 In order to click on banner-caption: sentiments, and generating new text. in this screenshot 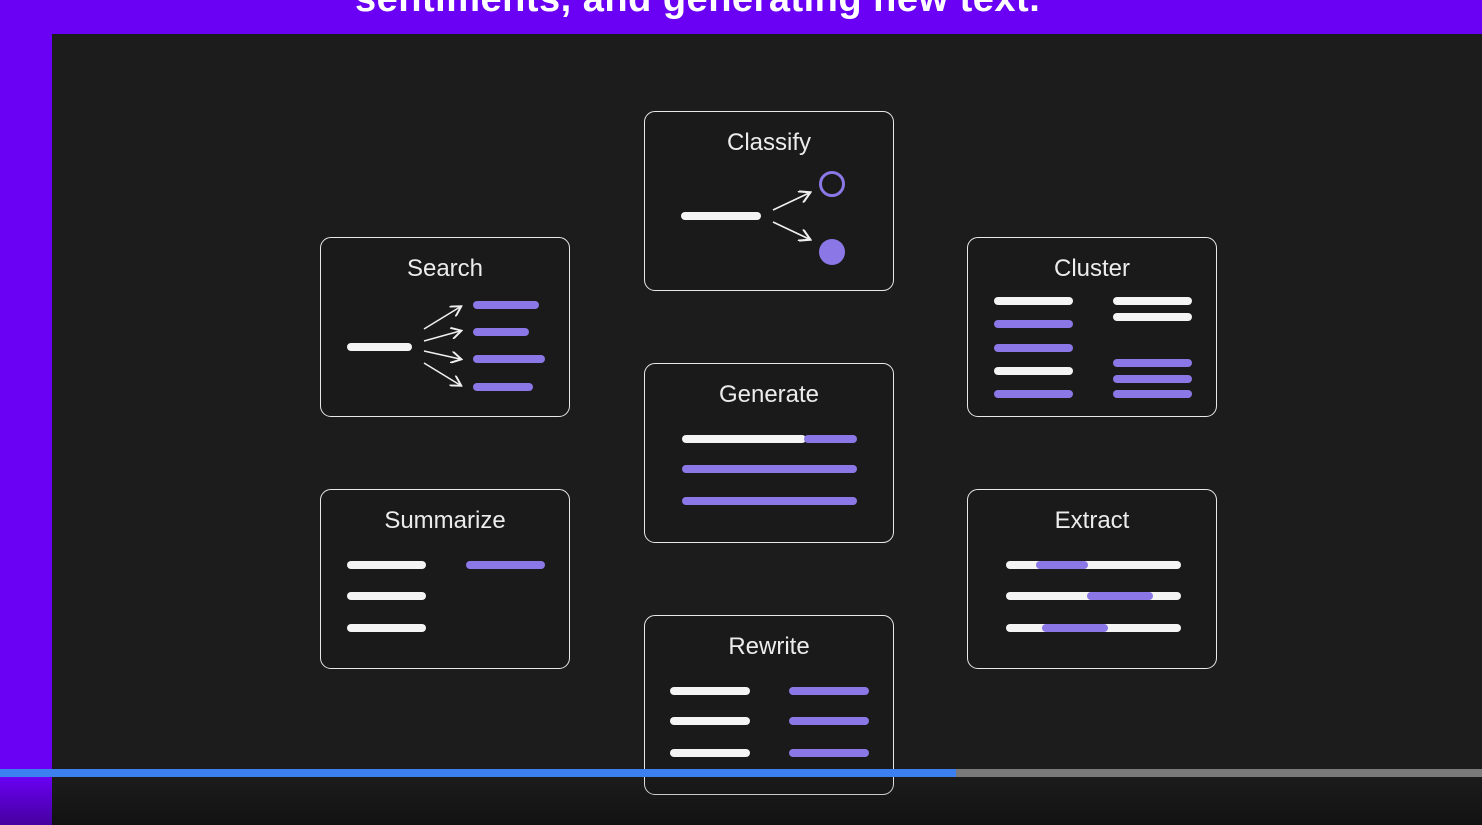, I will do `click(697, 10)`.